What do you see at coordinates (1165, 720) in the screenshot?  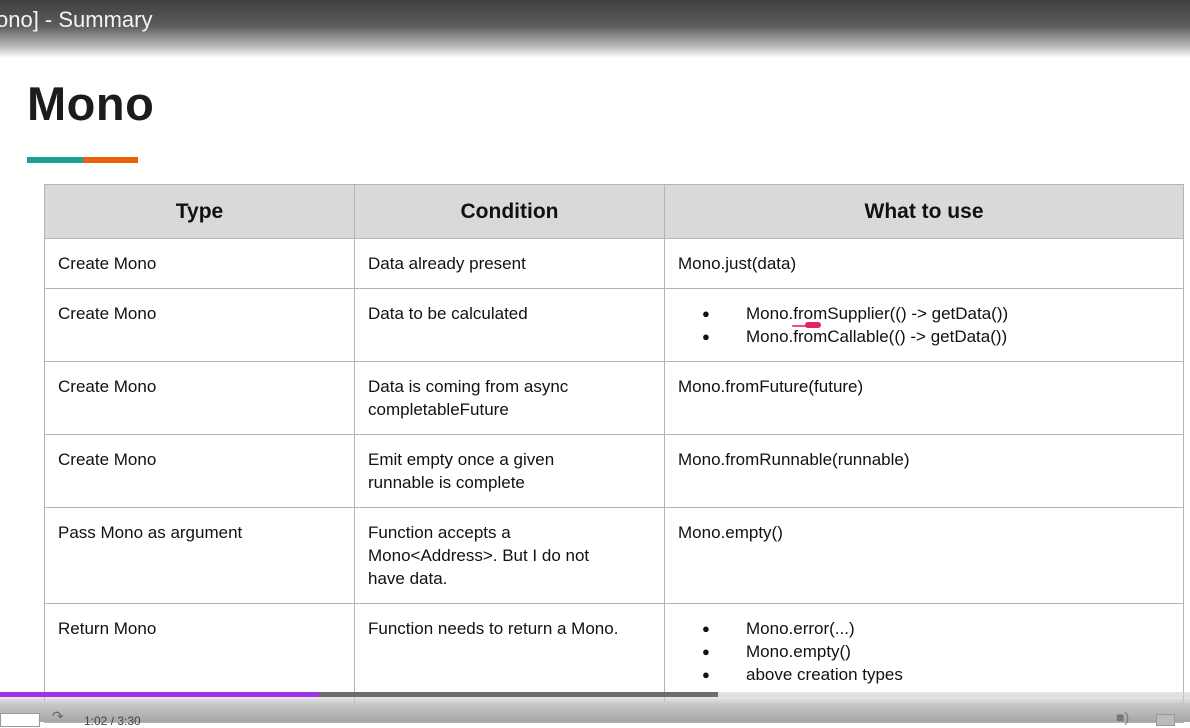 I see `fullscreen-icon` at bounding box center [1165, 720].